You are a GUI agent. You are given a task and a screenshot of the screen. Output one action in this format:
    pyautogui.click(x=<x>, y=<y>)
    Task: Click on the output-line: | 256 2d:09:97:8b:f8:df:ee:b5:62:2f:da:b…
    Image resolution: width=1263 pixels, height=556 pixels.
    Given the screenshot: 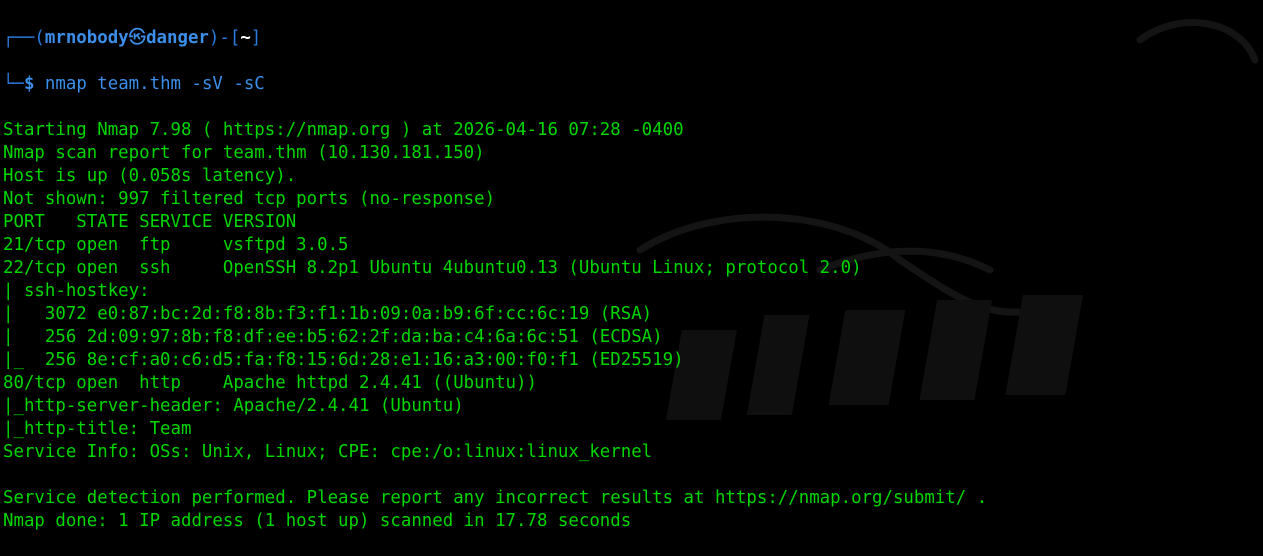 What is the action you would take?
    pyautogui.click(x=333, y=337)
    